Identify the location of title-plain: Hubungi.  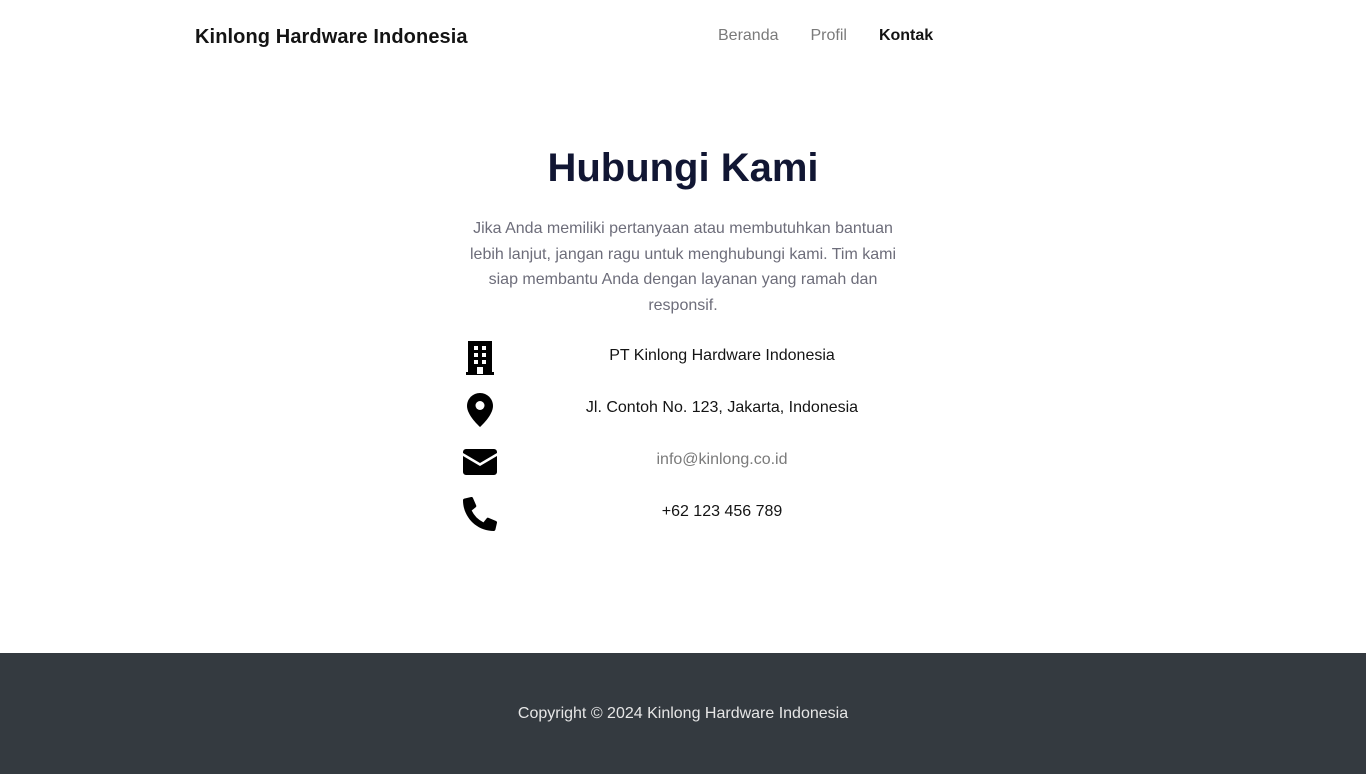
(628, 168).